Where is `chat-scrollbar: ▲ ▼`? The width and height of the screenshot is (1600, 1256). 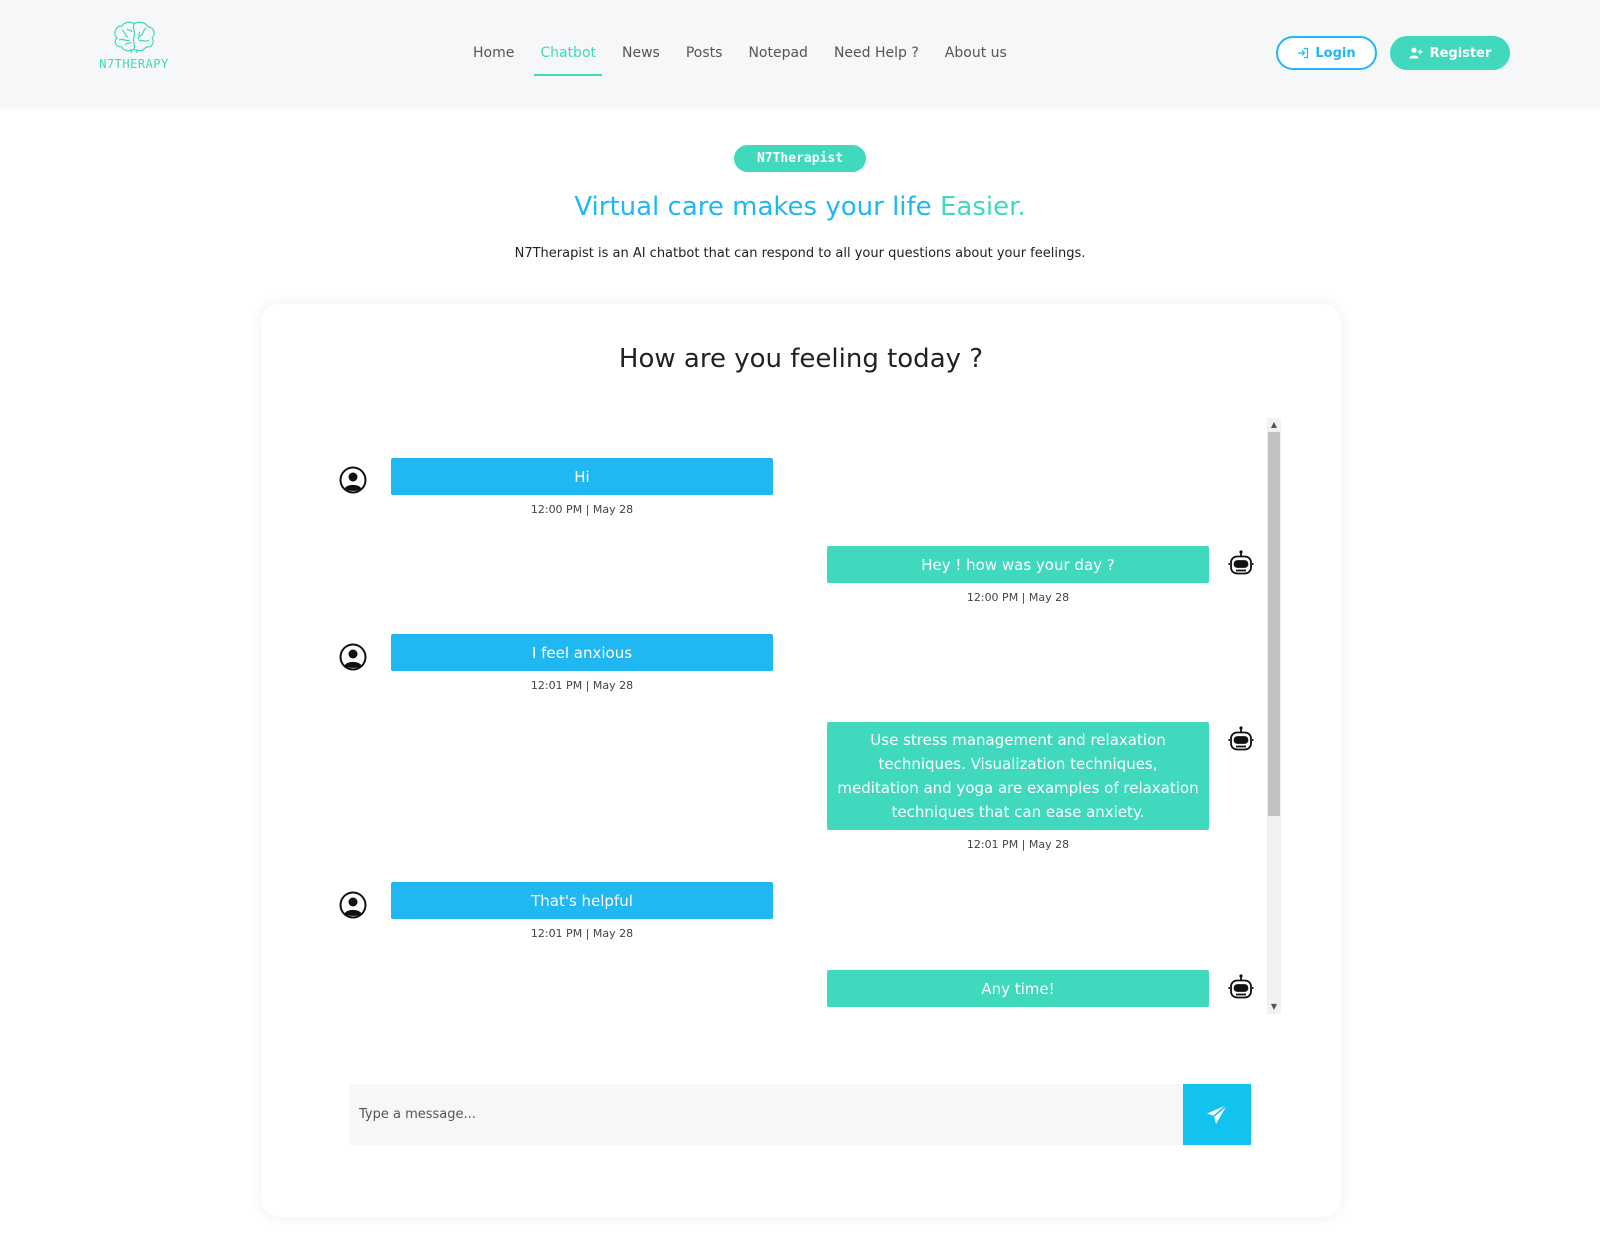
chat-scrollbar: ▲ ▼ is located at coordinates (1274, 716).